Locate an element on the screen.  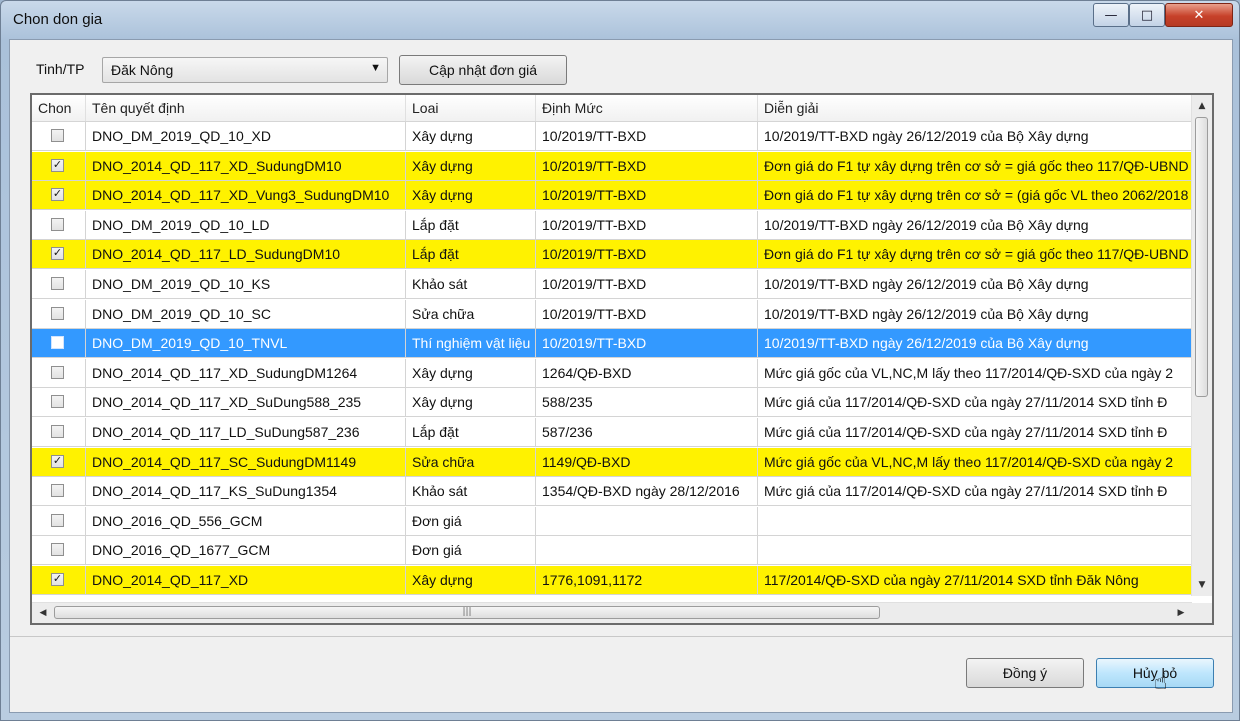
scroll-right-icon: ▶ is located at coordinates (1181, 613).